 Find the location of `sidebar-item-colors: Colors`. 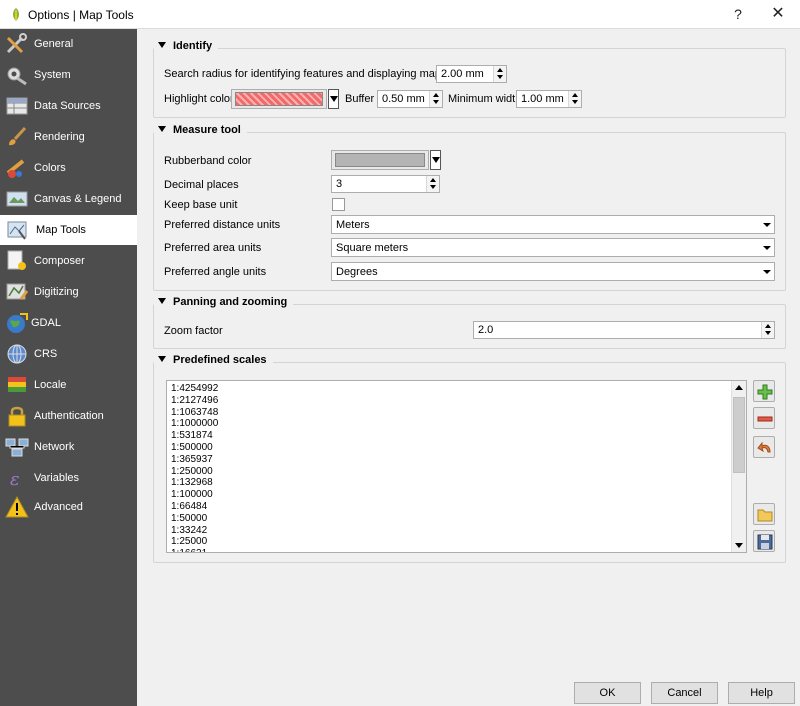

sidebar-item-colors: Colors is located at coordinates (68, 168).